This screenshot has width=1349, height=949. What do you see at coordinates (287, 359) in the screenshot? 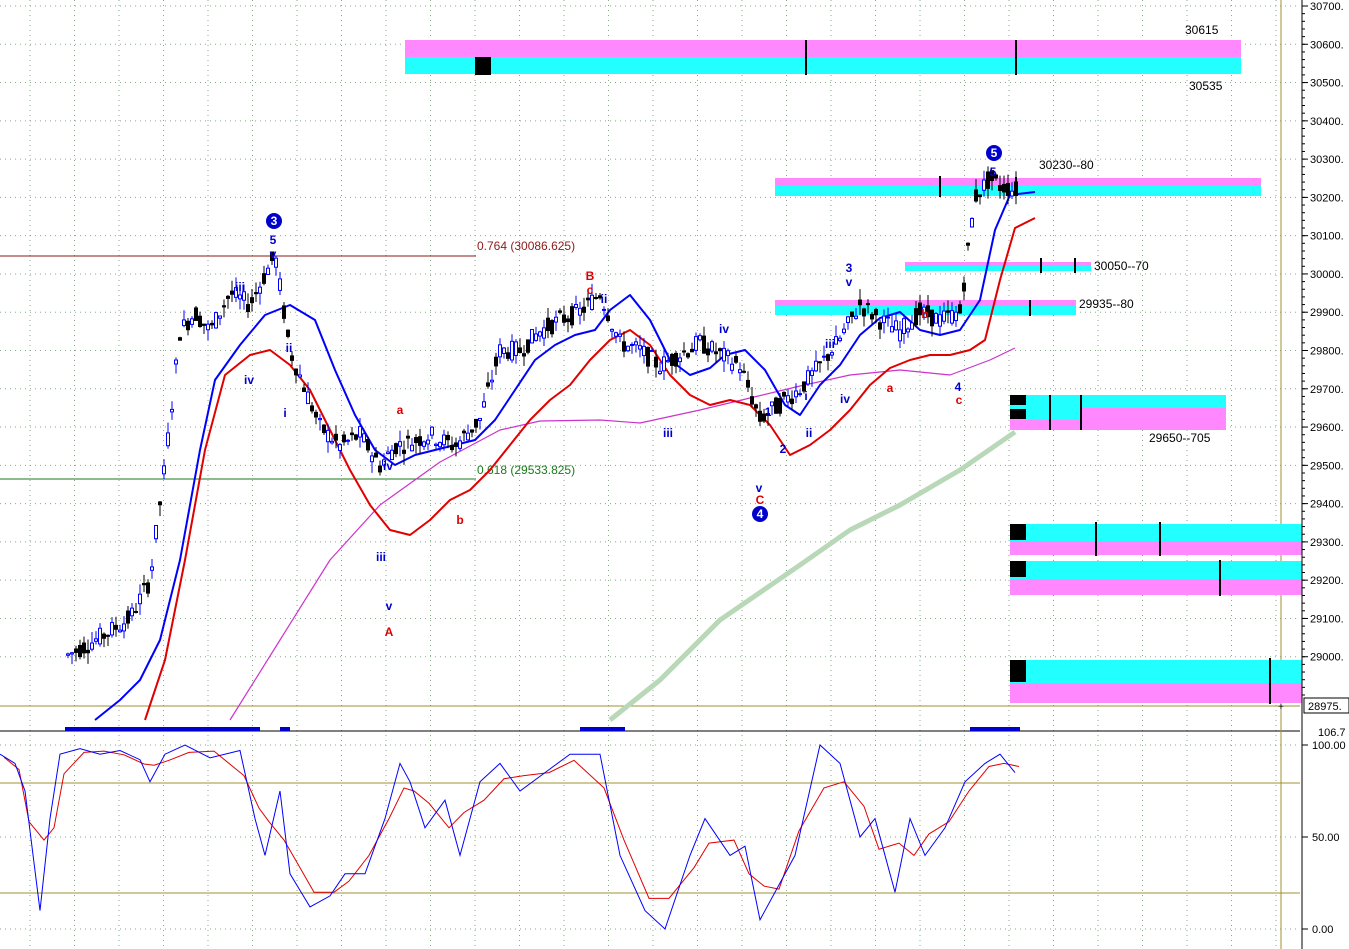
I see `fib-lines: 0.764 (30086.625) 0.618 (29533.825)` at bounding box center [287, 359].